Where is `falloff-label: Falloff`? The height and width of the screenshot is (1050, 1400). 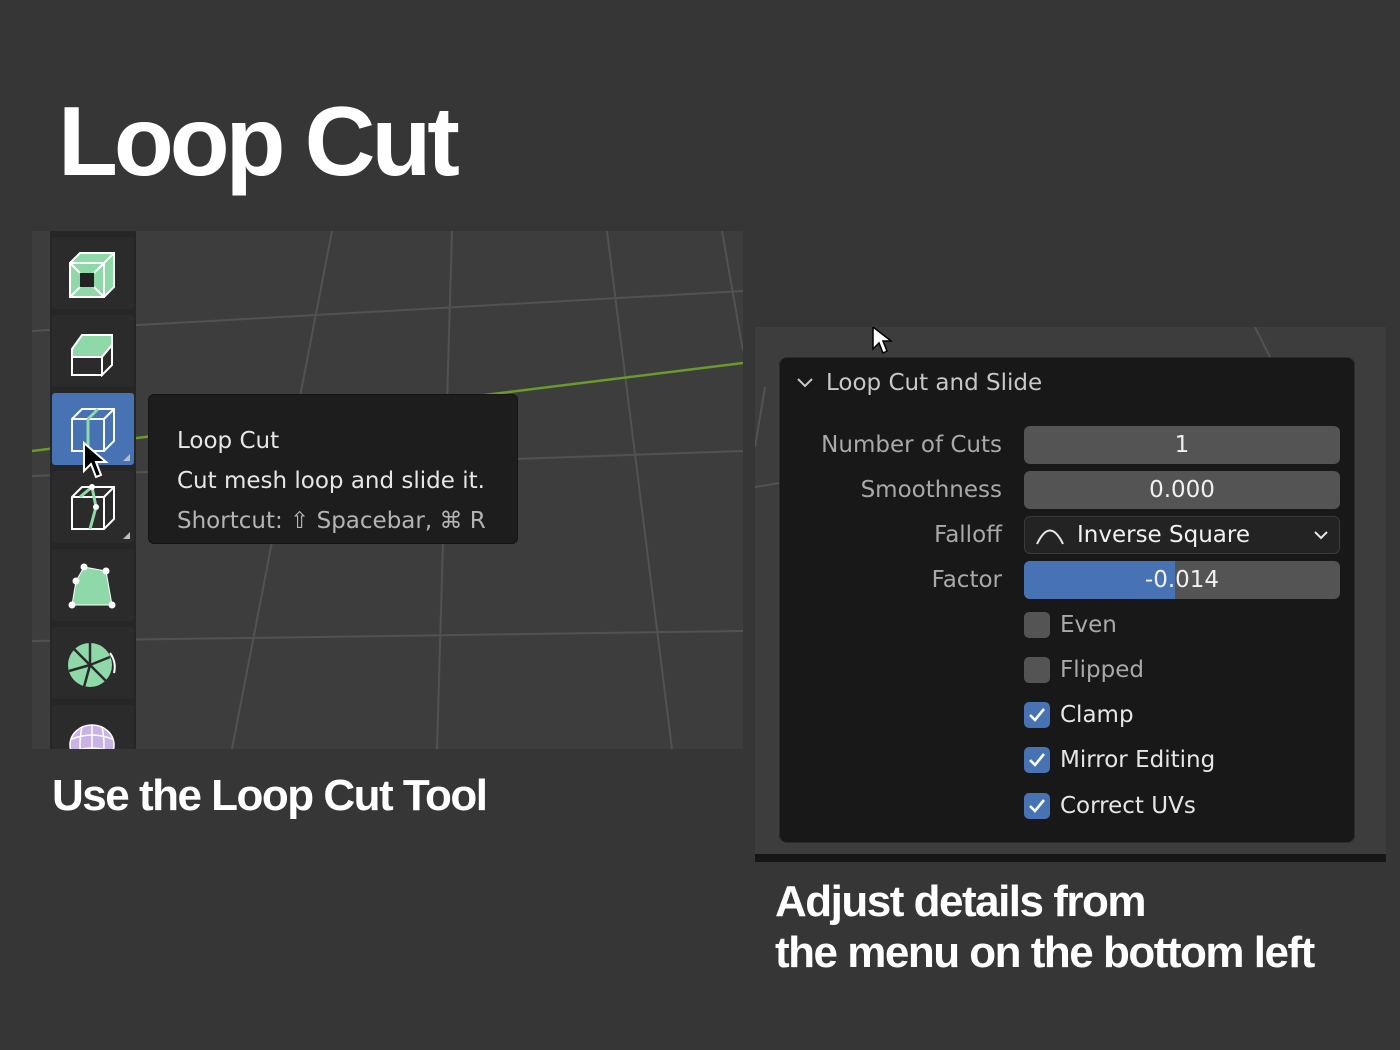 falloff-label: Falloff is located at coordinates (968, 535).